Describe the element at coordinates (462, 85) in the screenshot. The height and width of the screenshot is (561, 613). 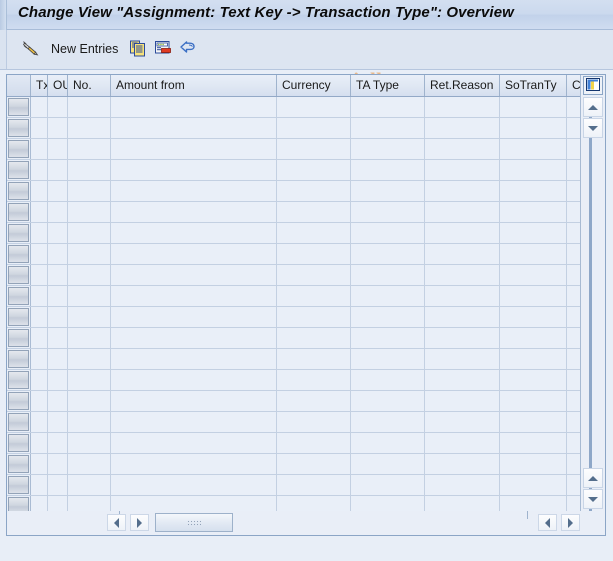
I see `column-header-ret-reason: Ret.Reason` at that location.